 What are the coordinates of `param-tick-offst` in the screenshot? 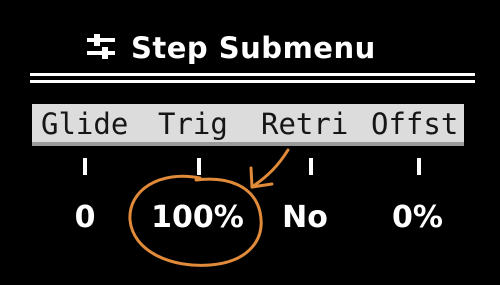 It's located at (419, 166).